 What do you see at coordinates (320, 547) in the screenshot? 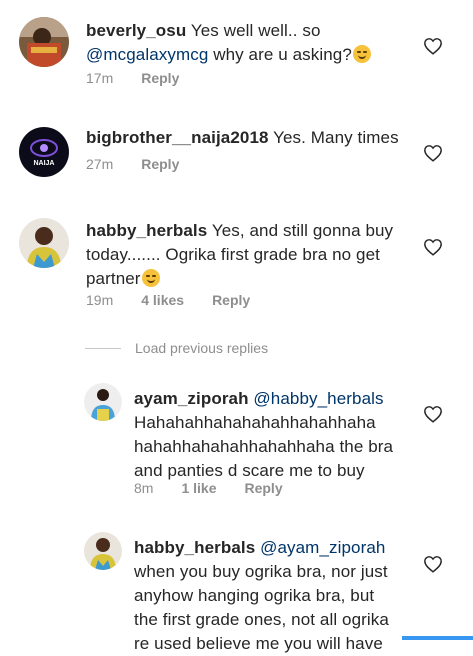
I see `mention-link: @ayam_ziporah` at bounding box center [320, 547].